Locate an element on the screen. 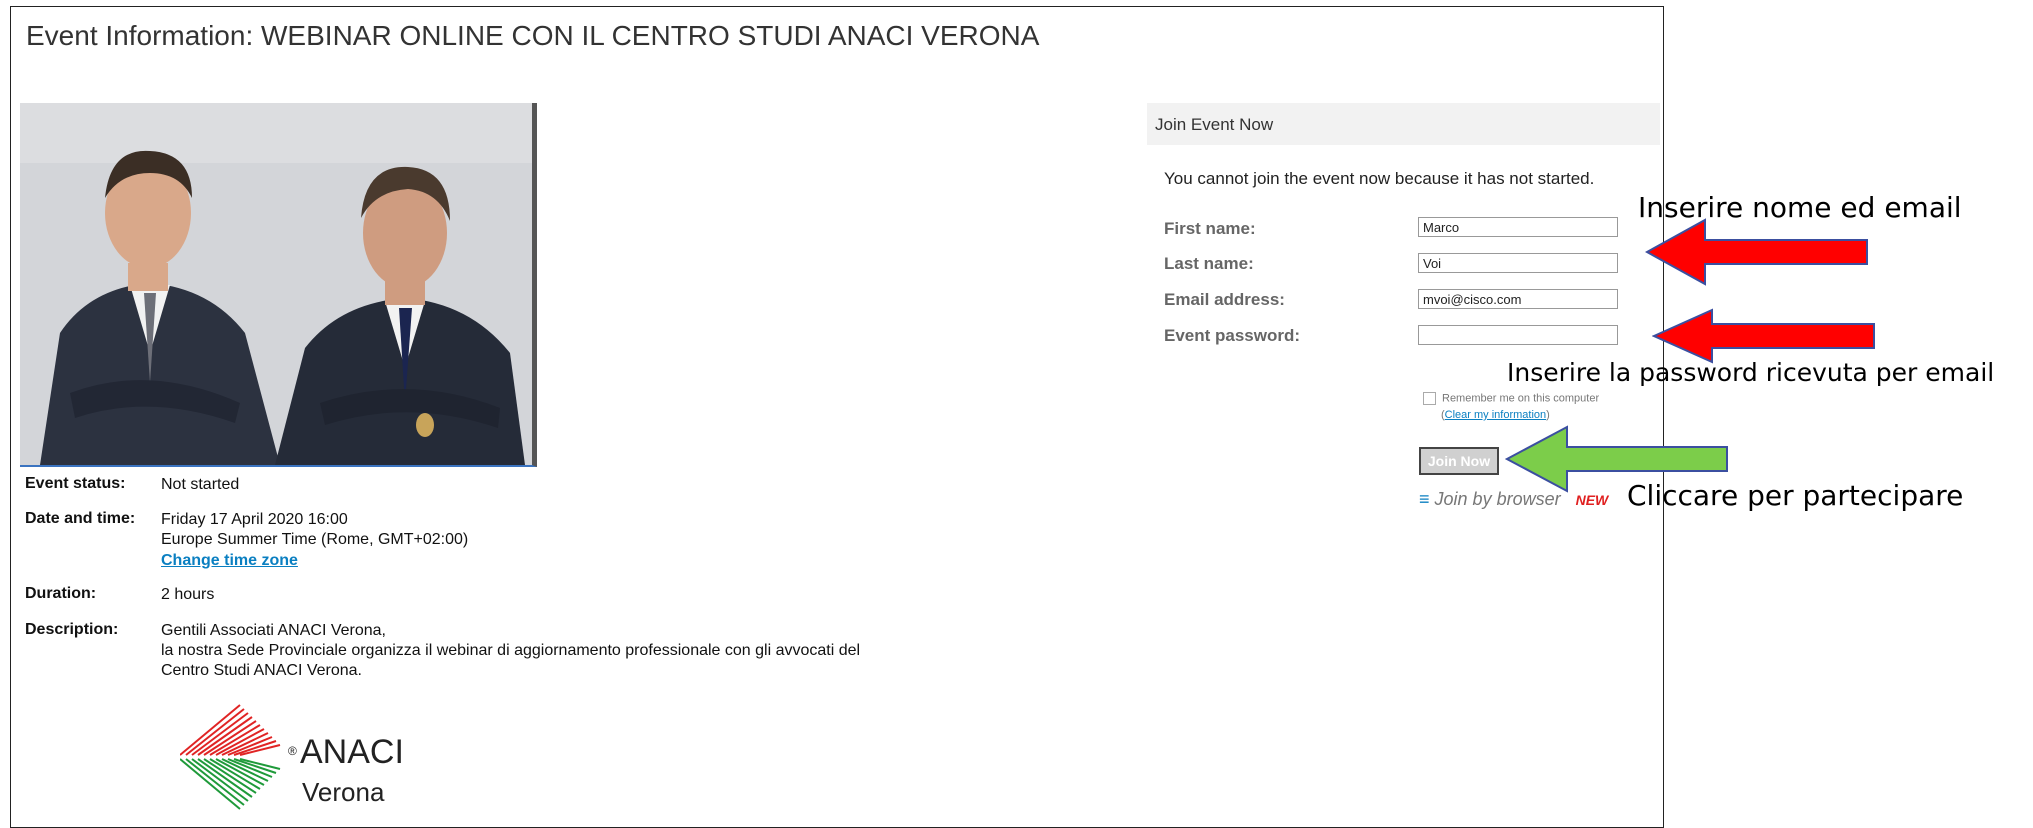  remember-me-checkbox is located at coordinates (1429, 398).